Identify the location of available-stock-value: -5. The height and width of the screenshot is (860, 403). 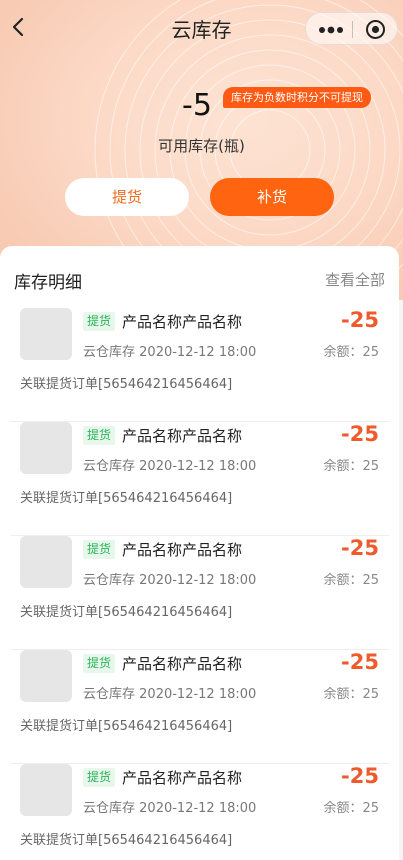
(197, 105).